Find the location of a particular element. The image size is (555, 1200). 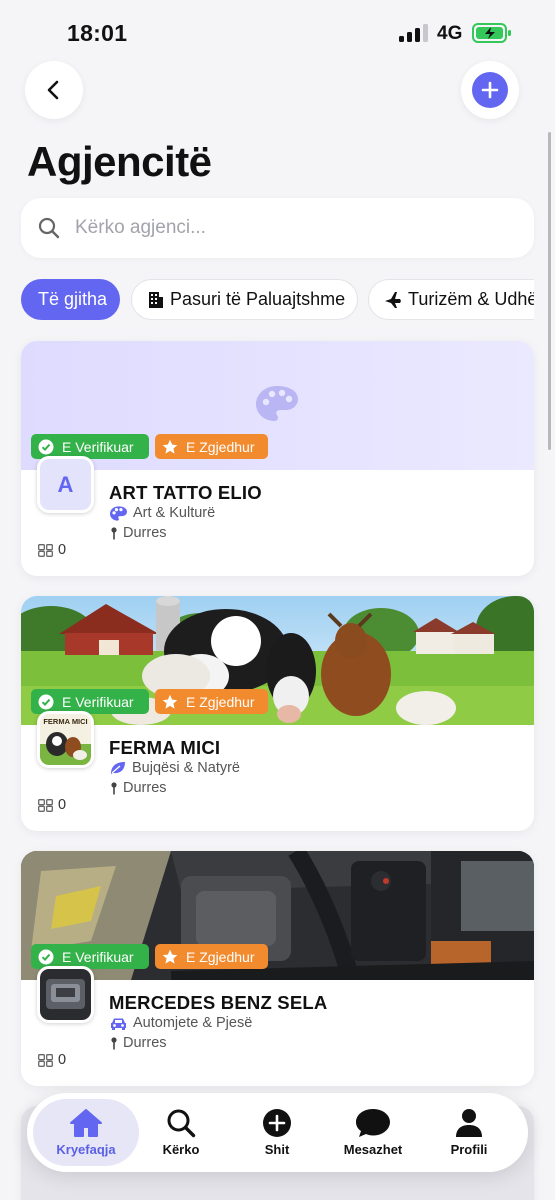

engine-photo is located at coordinates (65, 994).